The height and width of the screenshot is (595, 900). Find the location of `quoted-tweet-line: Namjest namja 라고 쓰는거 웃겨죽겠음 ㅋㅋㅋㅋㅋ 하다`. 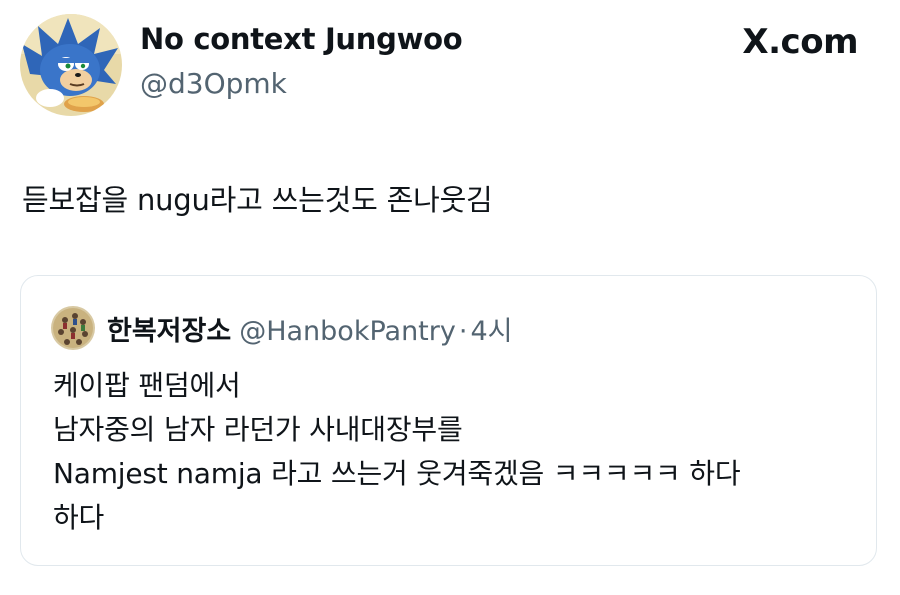

quoted-tweet-line: Namjest namja 라고 쓰는거 웃겨죽겠음 ㅋㅋㅋㅋㅋ 하다 is located at coordinates (397, 473).